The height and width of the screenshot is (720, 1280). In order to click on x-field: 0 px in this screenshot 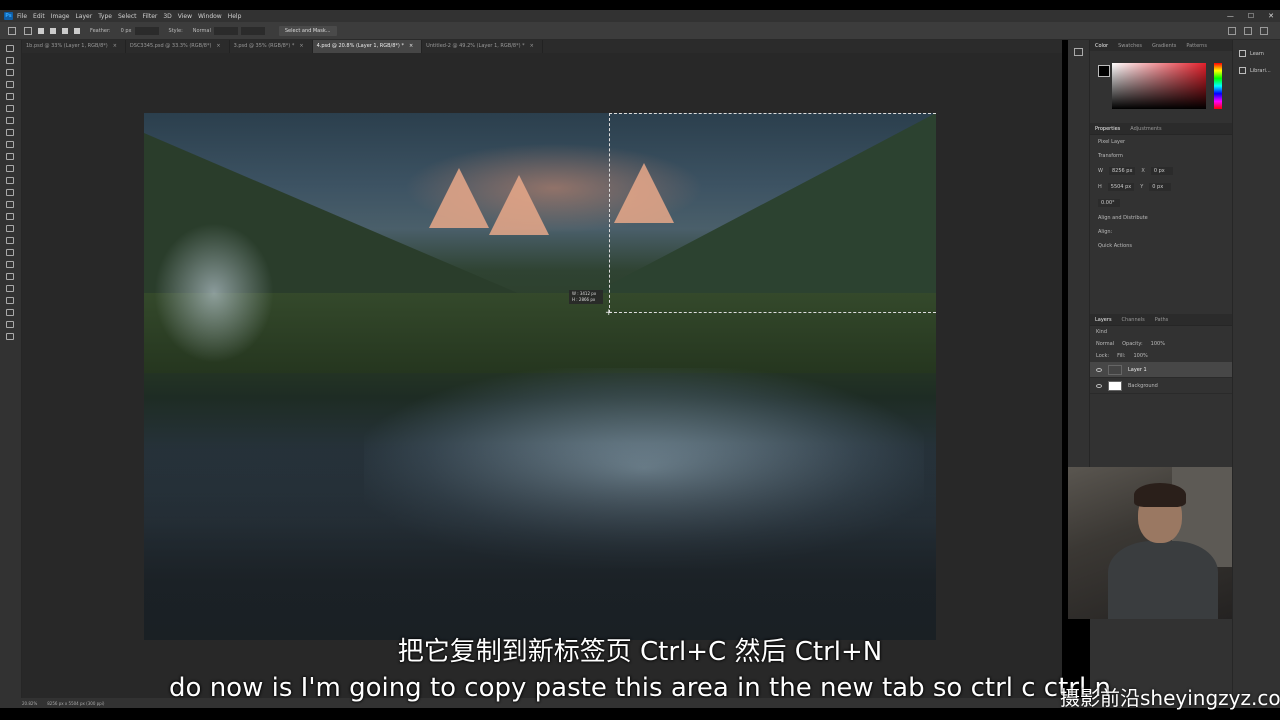, I will do `click(1161, 171)`.